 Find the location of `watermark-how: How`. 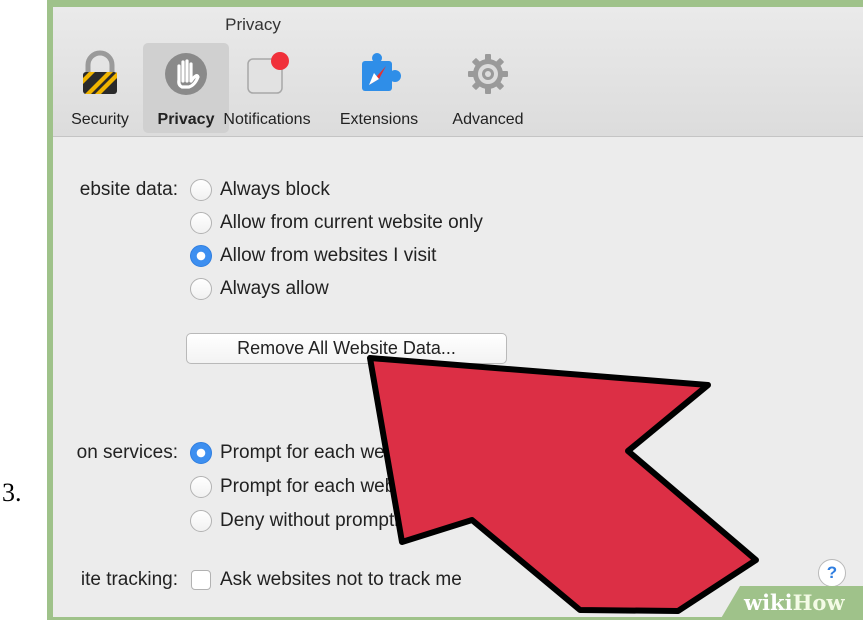

watermark-how: How is located at coordinates (818, 602).